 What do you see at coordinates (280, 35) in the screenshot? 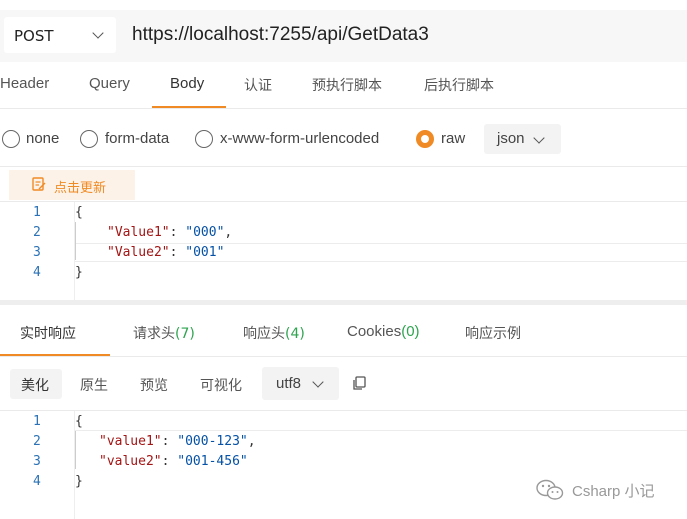
I see `url-input: https://localhost:7255/api/GetData3` at bounding box center [280, 35].